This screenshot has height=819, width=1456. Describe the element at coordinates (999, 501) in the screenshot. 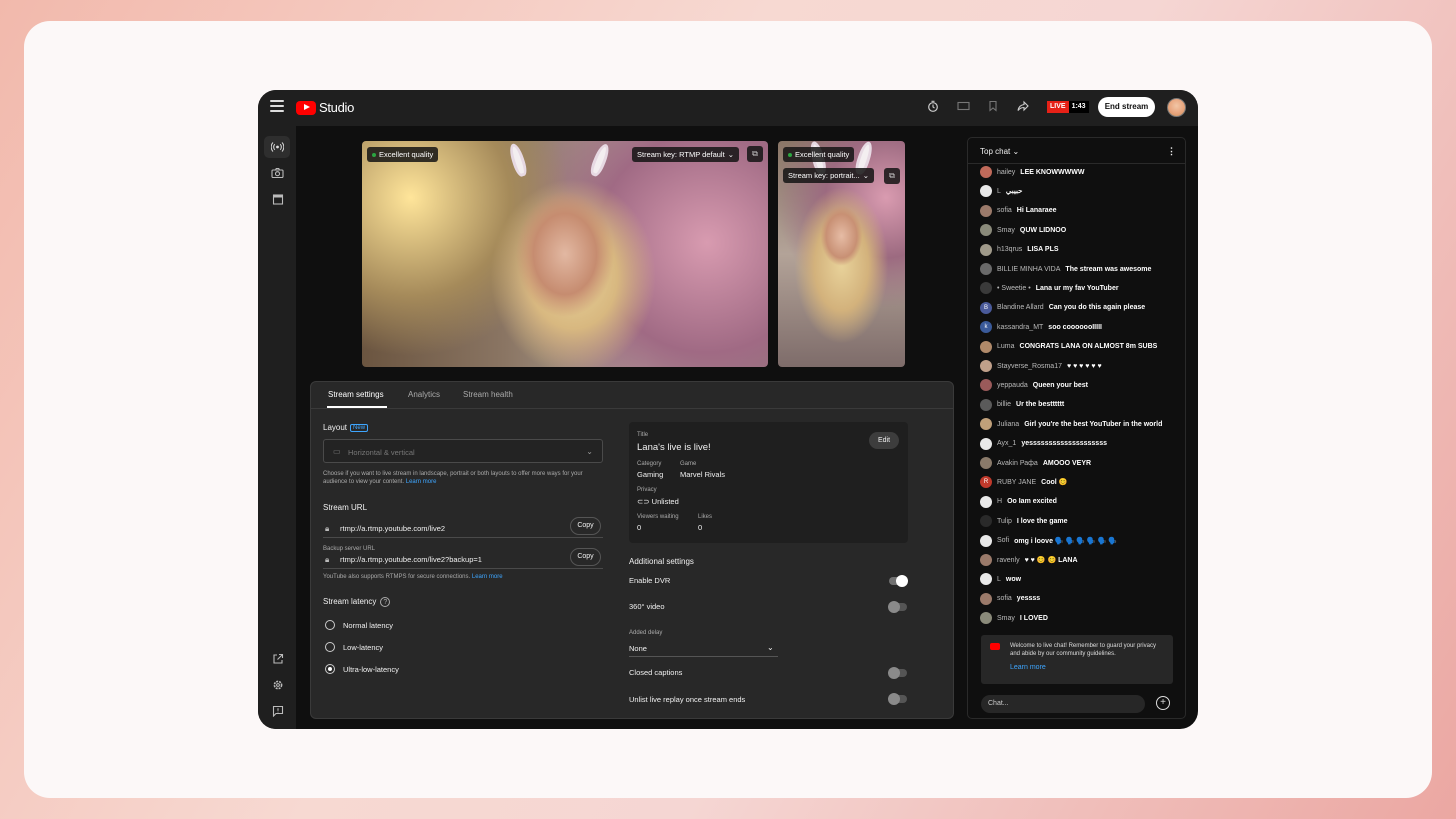

I see `chat-author: H` at that location.